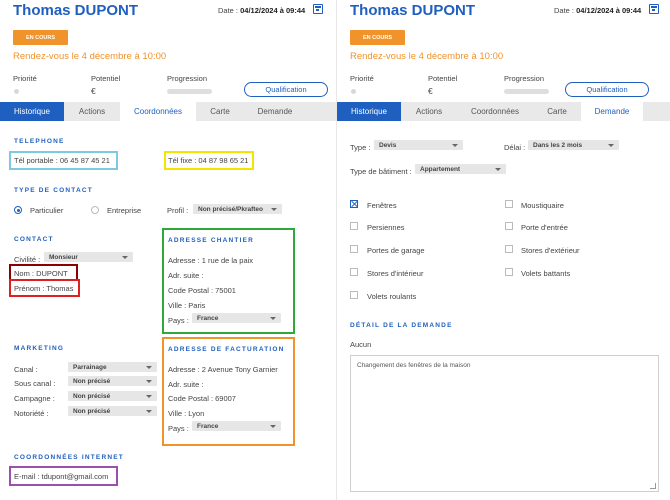 Image resolution: width=670 pixels, height=500 pixels. Describe the element at coordinates (236, 426) in the screenshot. I see `facturation-pays-select: France` at that location.